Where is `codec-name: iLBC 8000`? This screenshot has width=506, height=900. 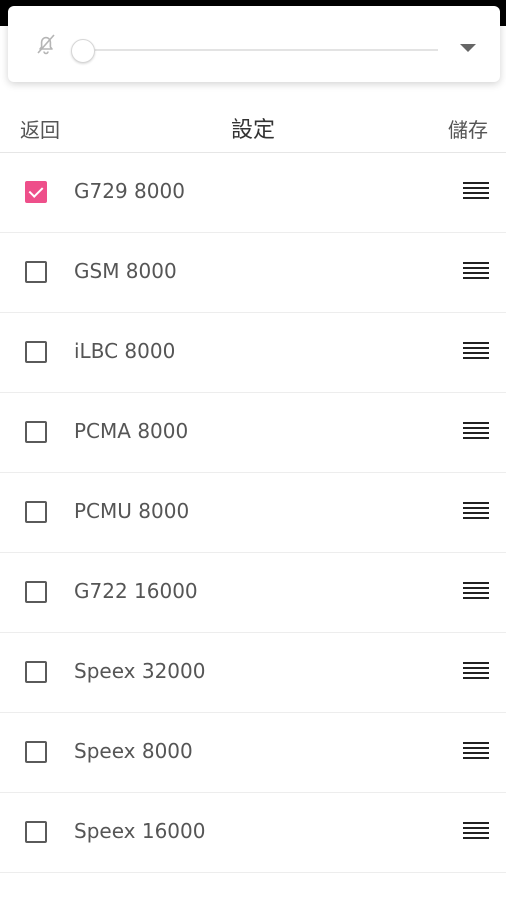 codec-name: iLBC 8000 is located at coordinates (125, 351).